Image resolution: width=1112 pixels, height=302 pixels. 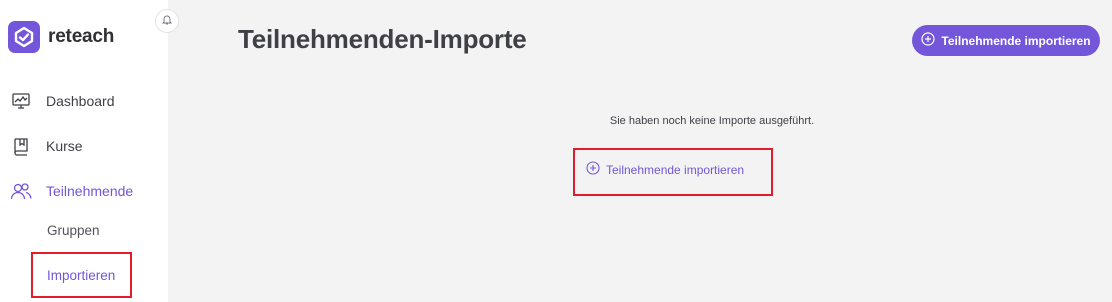 I want to click on notification-button, so click(x=167, y=21).